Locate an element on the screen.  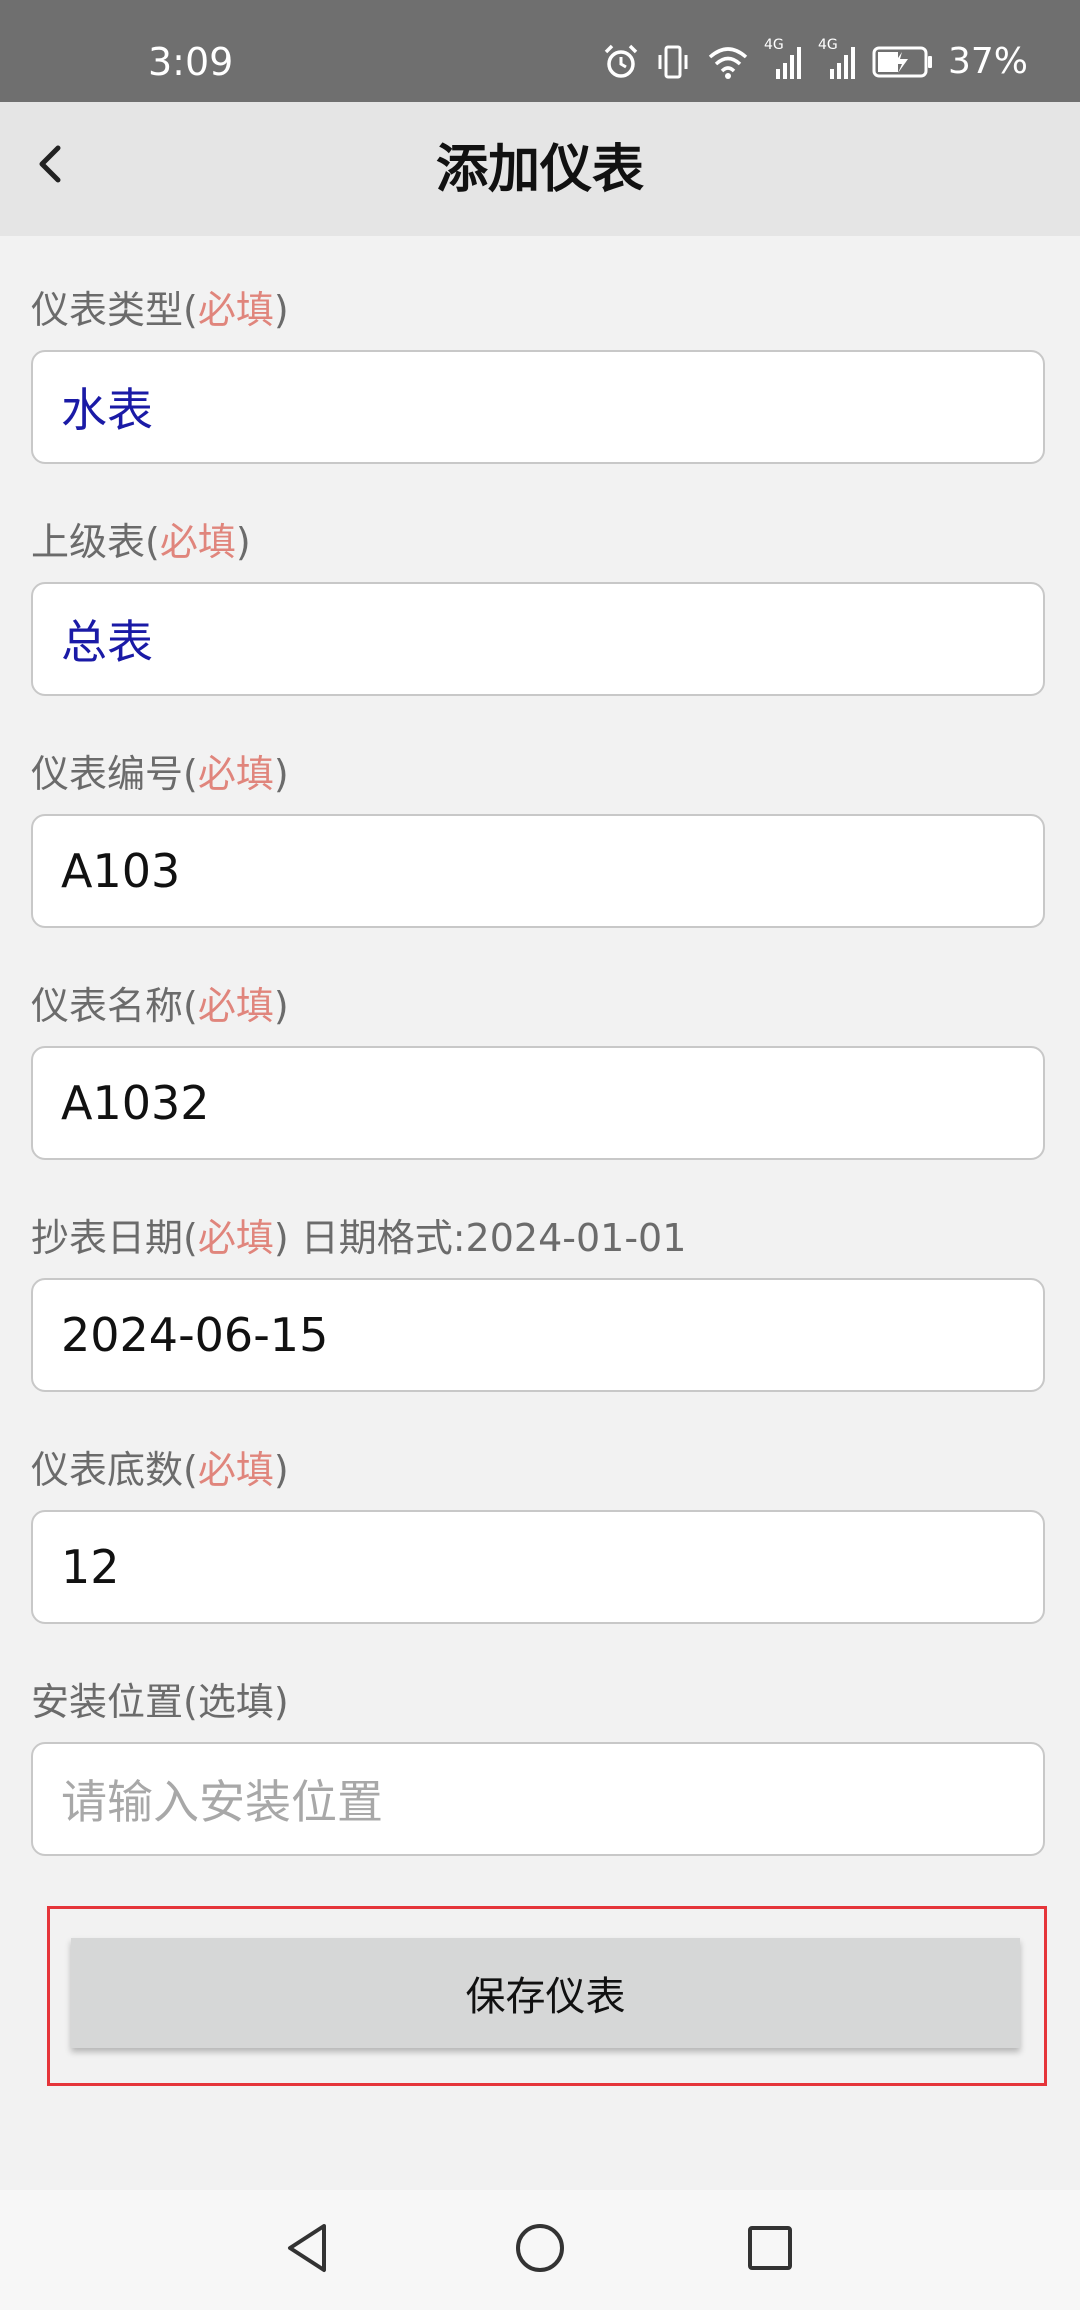
reading-date-value: 2024-06-15 is located at coordinates (195, 1335).